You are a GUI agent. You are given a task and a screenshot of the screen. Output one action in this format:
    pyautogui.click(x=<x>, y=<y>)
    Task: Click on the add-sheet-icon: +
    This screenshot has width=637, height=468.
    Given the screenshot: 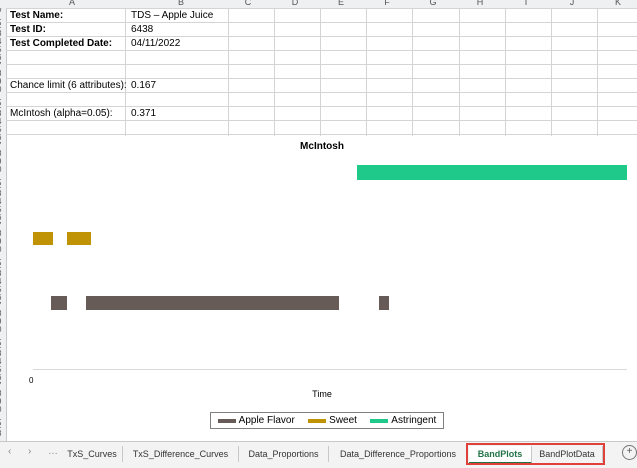 What is the action you would take?
    pyautogui.click(x=629, y=452)
    